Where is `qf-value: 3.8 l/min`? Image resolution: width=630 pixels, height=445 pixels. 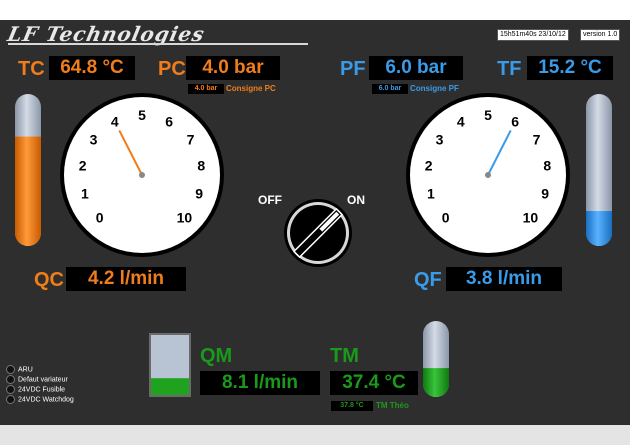 qf-value: 3.8 l/min is located at coordinates (504, 279).